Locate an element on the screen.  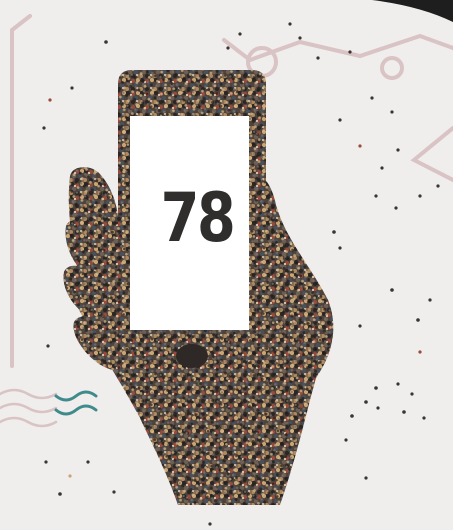
bracket-shape-left is located at coordinates (21, 191).